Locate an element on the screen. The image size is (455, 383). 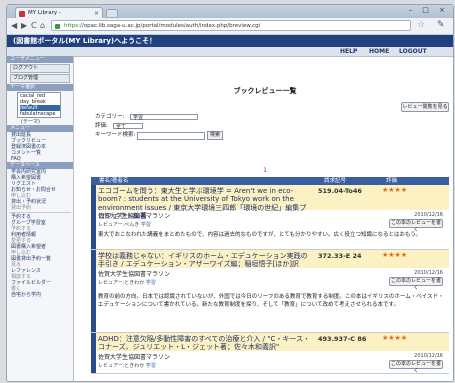
reload-icon: C is located at coordinates (34, 26).